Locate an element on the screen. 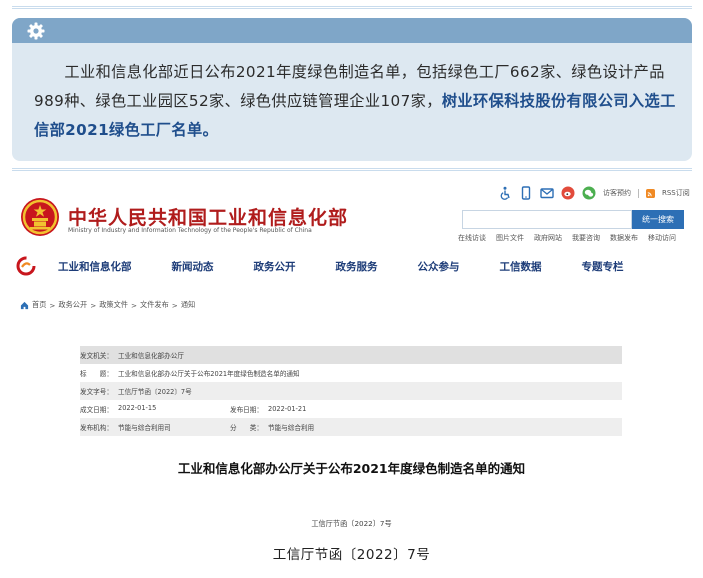  national-emblem-icon is located at coordinates (40, 217).